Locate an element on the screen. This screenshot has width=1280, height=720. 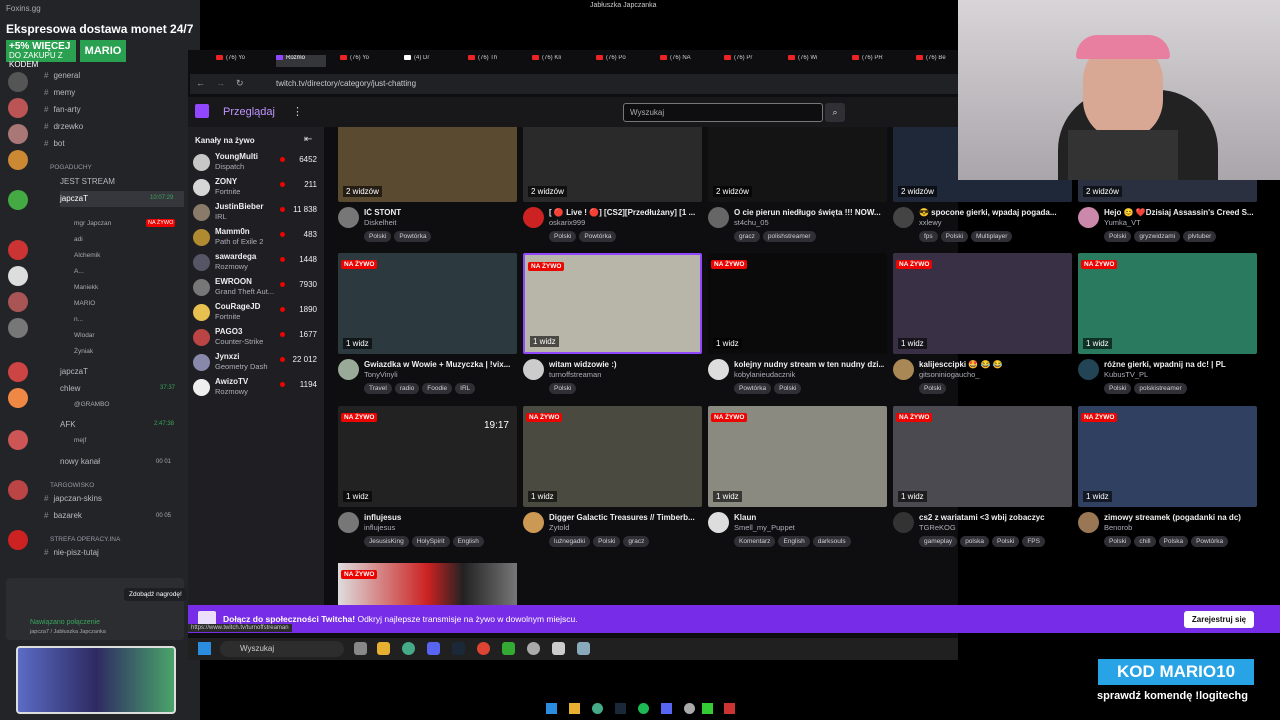
streamer-name: influjesus is located at coordinates (379, 527).